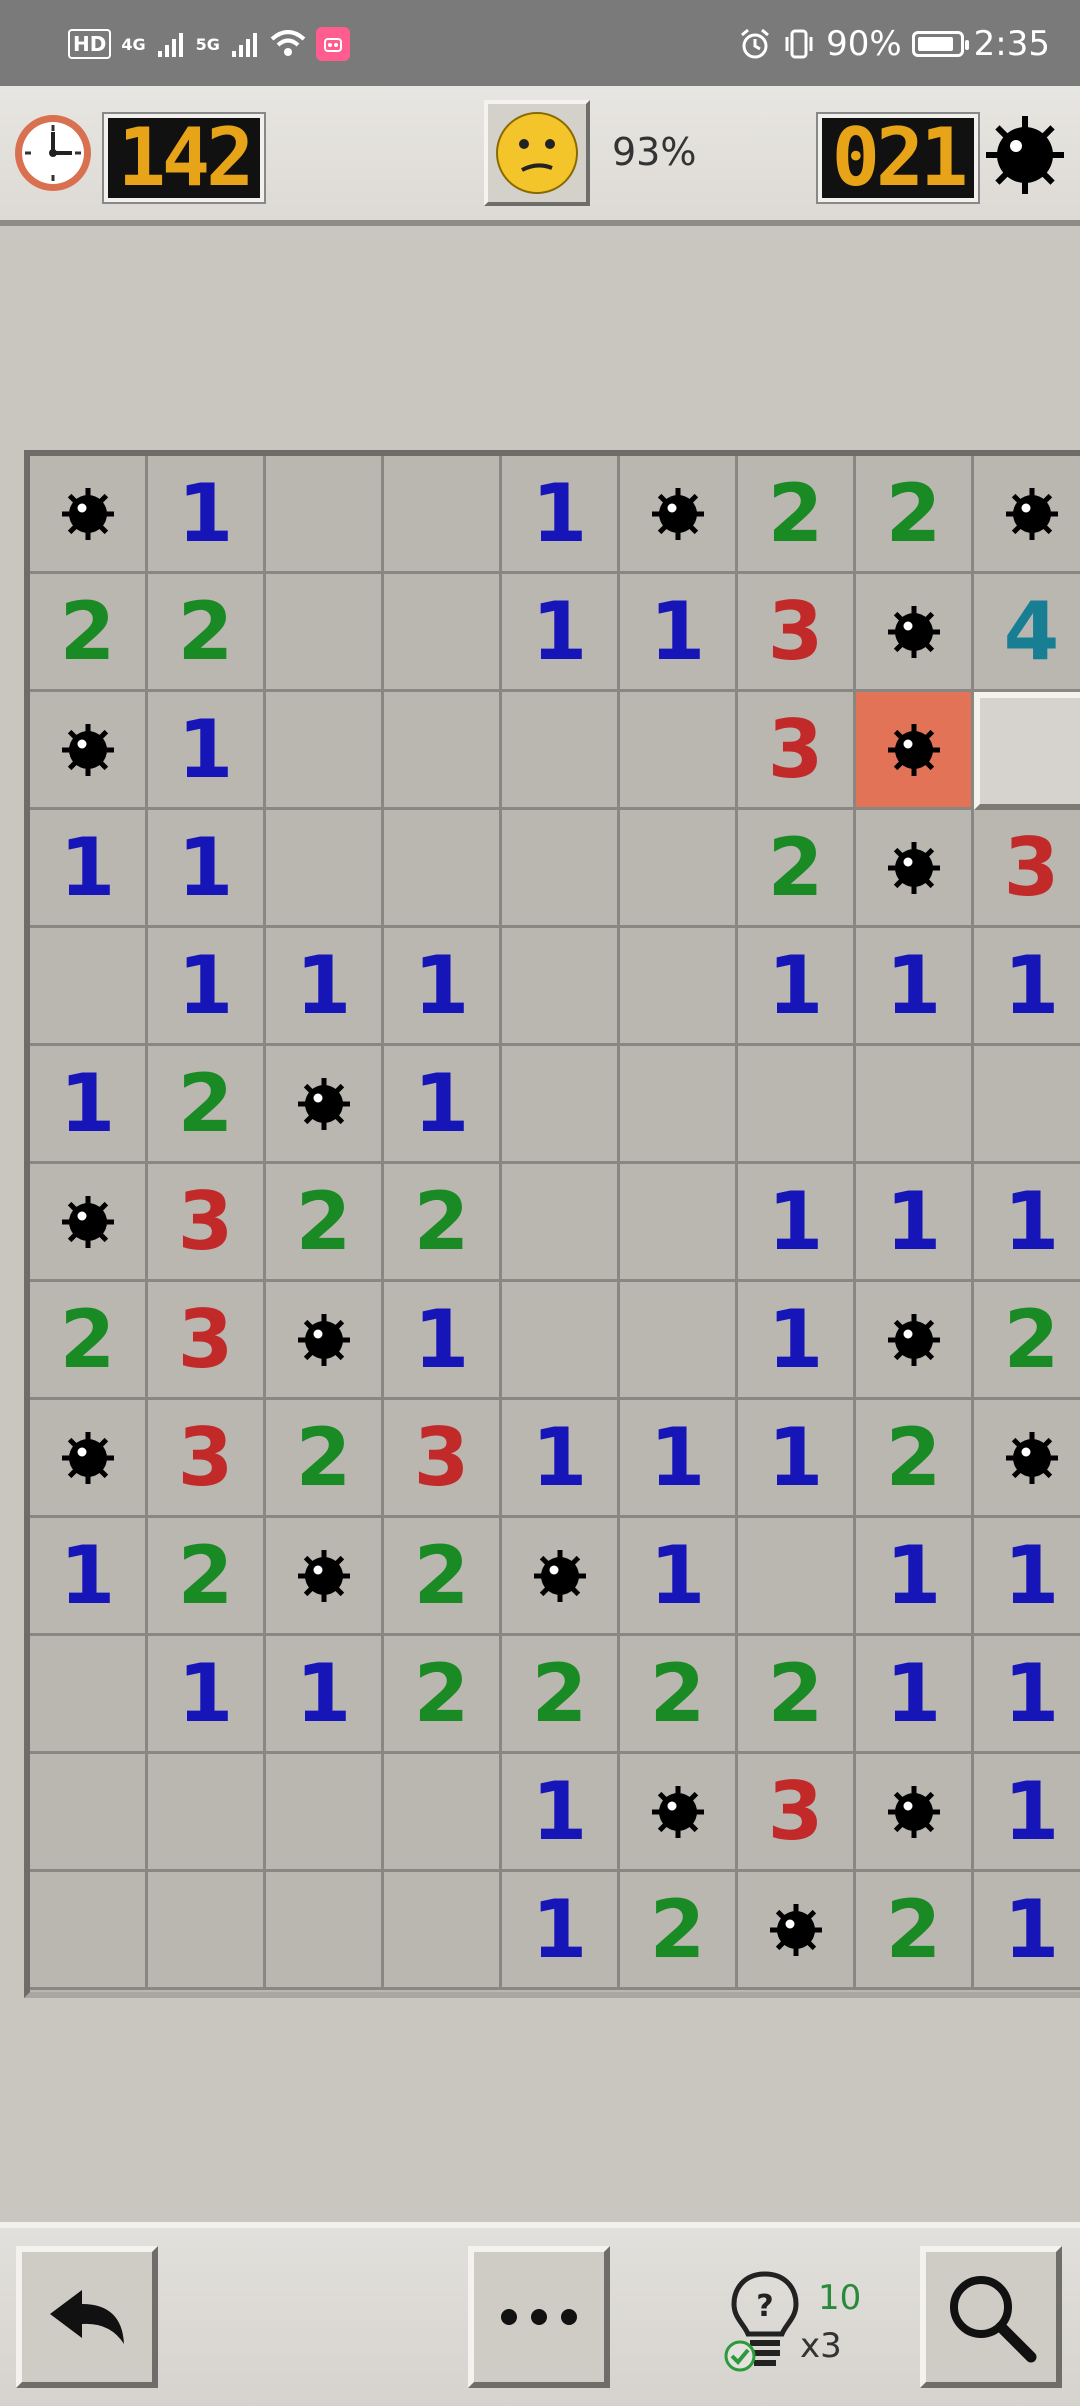  What do you see at coordinates (805, 2328) in the screenshot?
I see `hint-button: ? 10 x3` at bounding box center [805, 2328].